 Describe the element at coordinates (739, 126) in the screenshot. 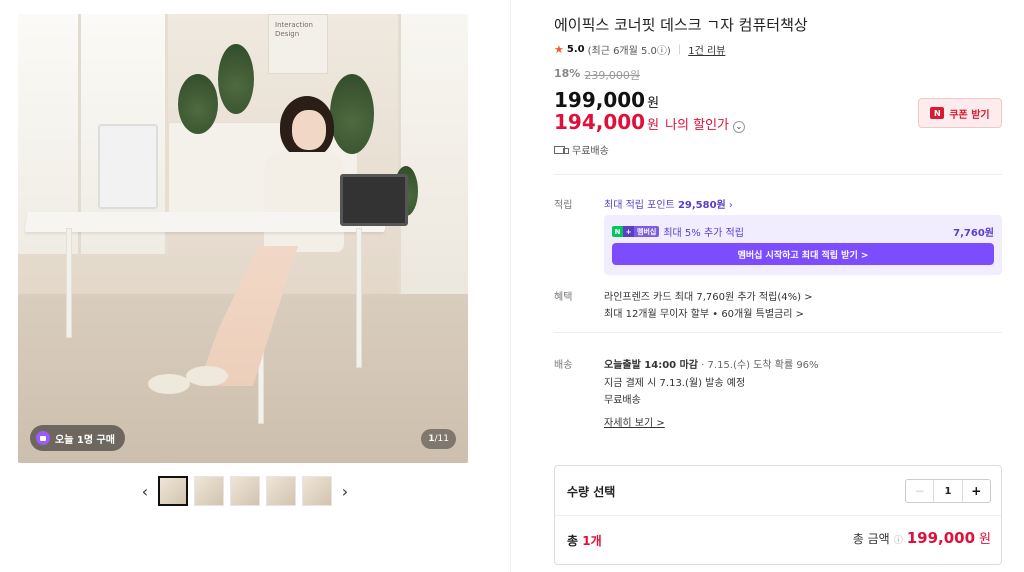

I see `chevron-down-icon: ⌄` at that location.